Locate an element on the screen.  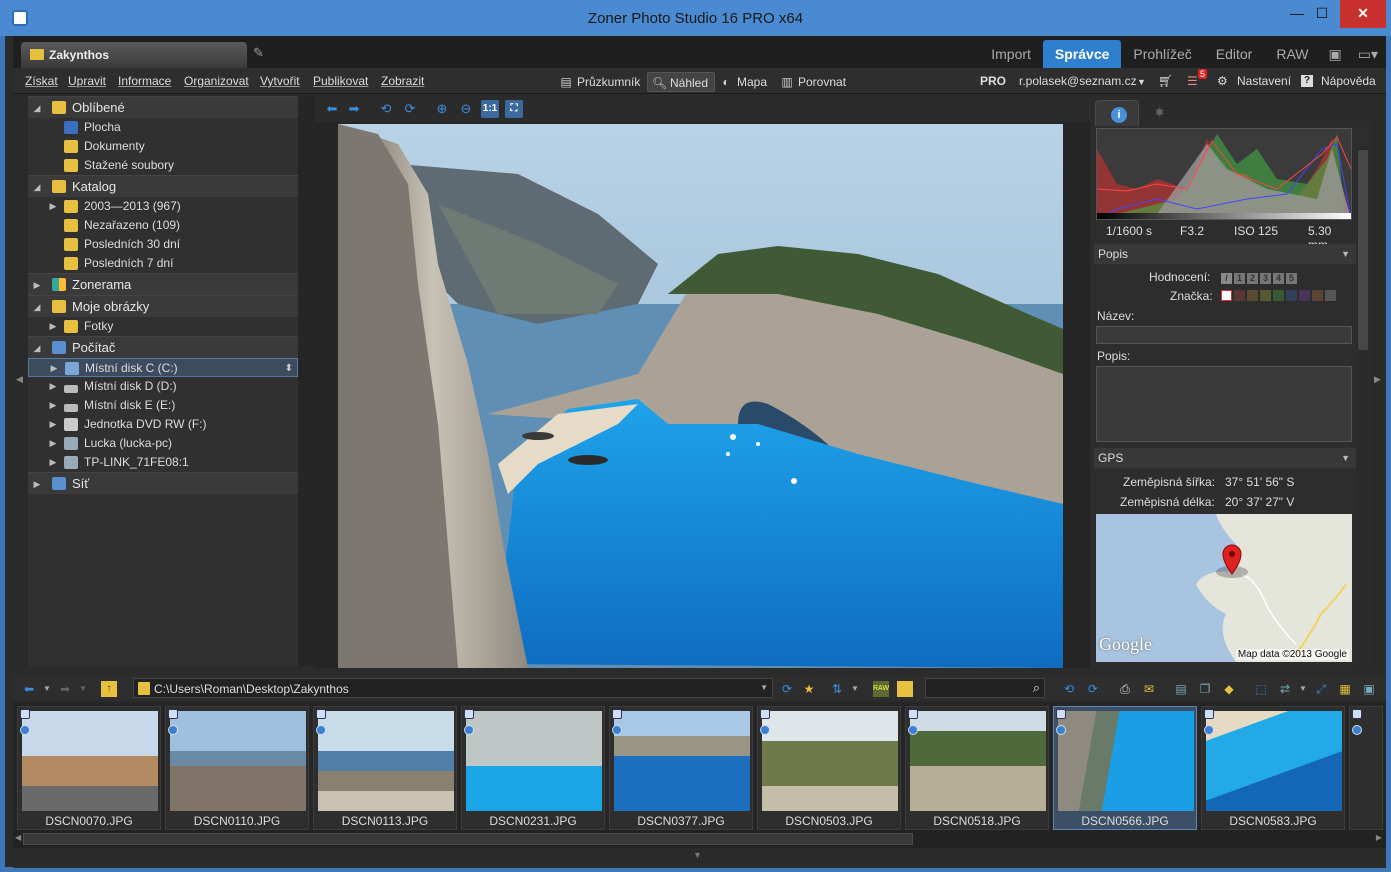
search-icon: ⌕ is located at coordinates (1036, 688).